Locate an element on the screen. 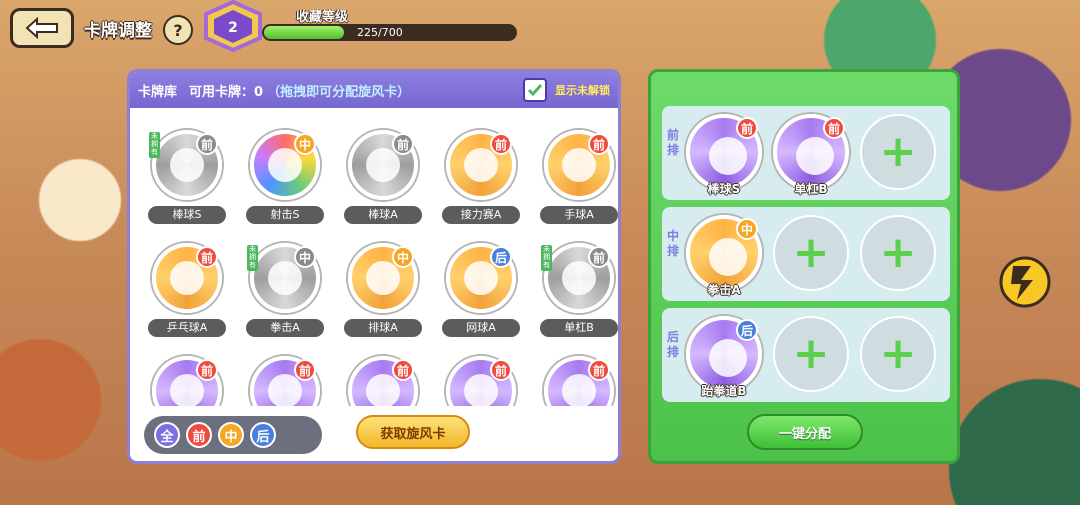  library-card: 中 未拥有 拳击A is located at coordinates (285, 295).